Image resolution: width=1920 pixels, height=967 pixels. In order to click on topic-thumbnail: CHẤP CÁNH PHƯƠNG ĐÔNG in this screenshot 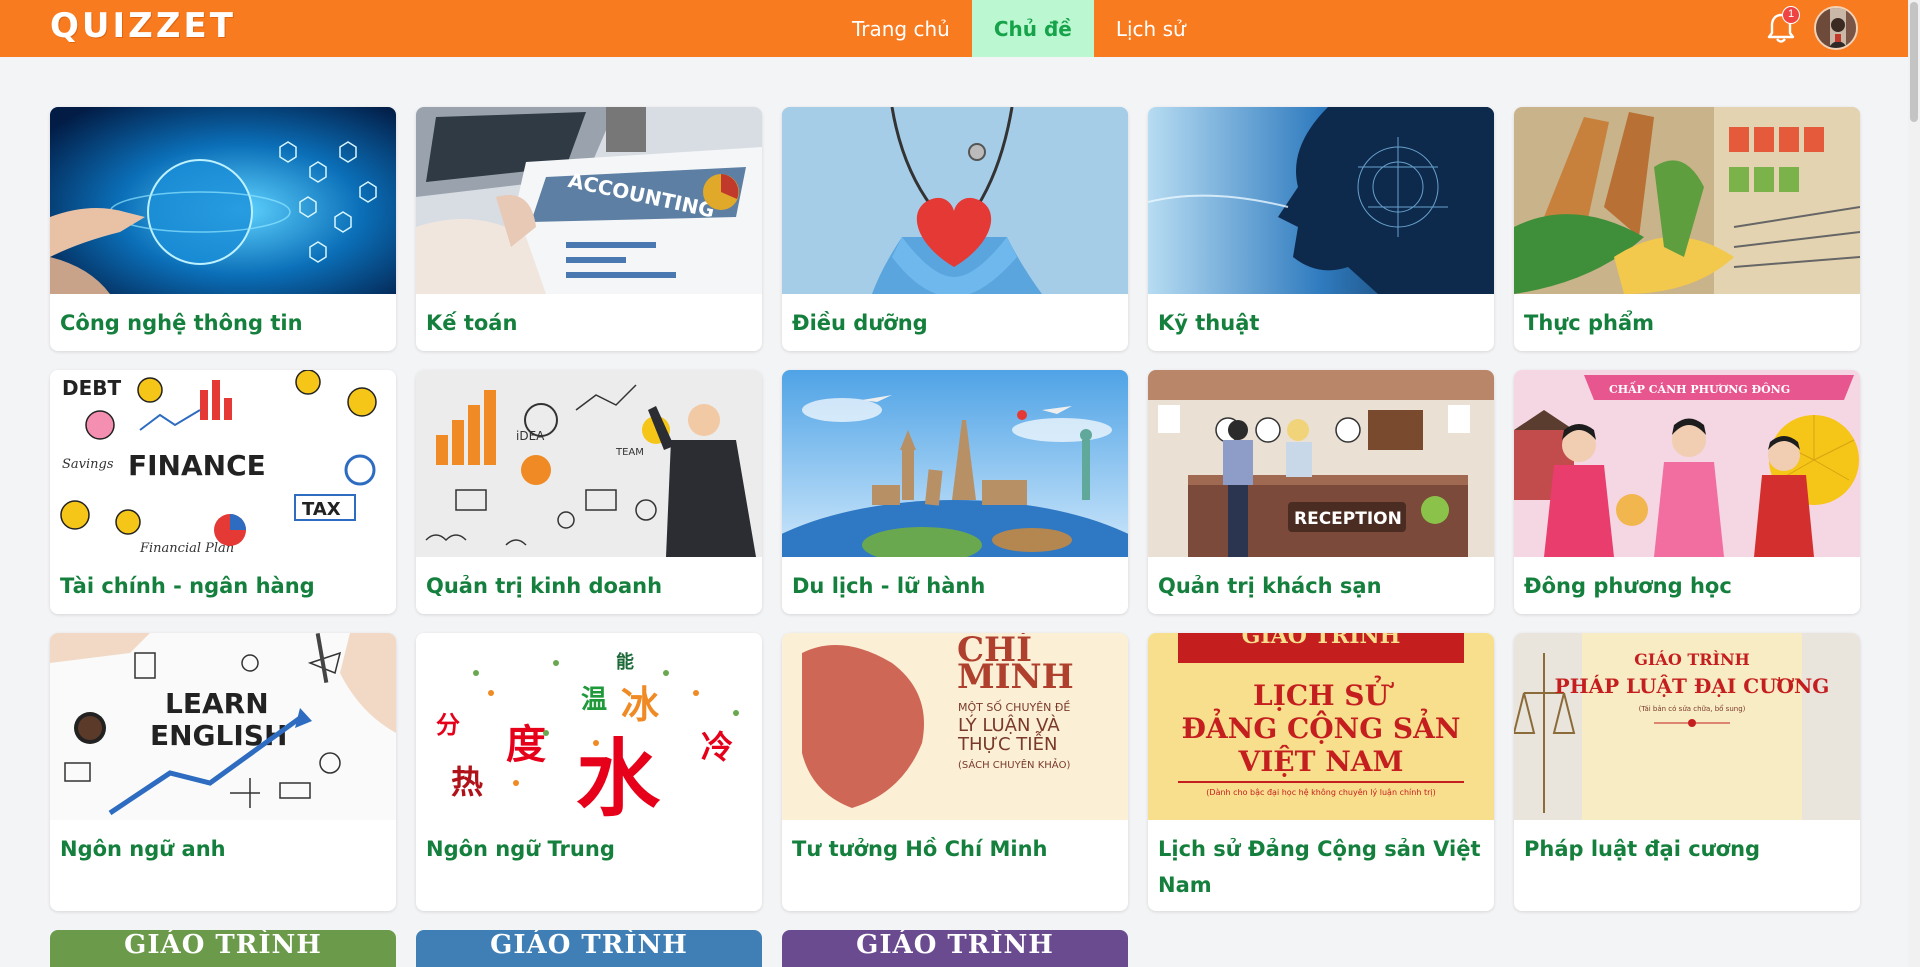, I will do `click(1687, 463)`.